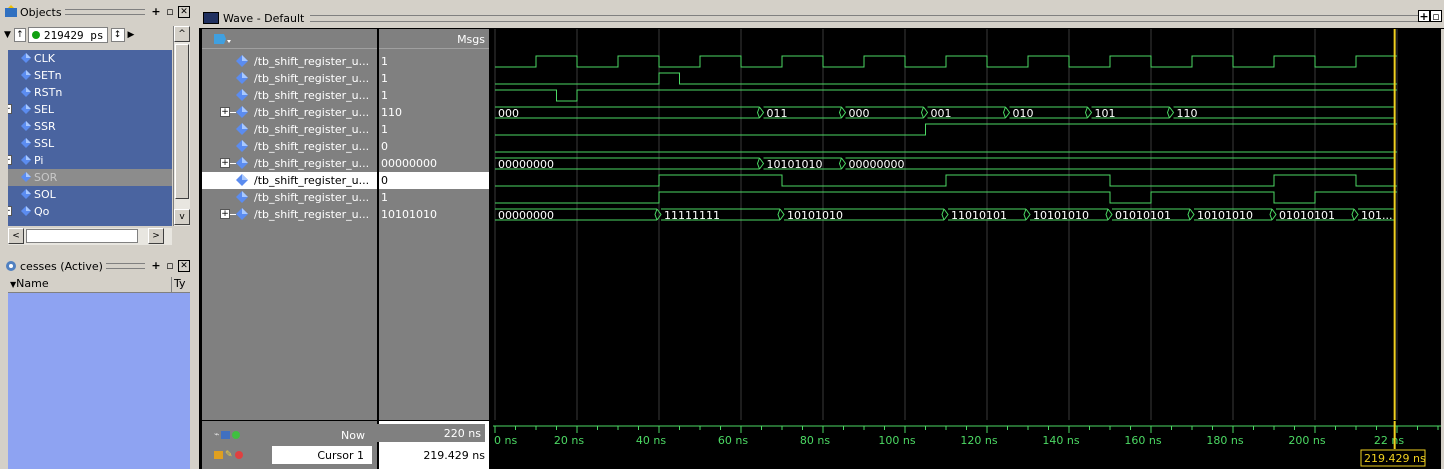 Image resolution: width=1444 pixels, height=469 pixels. What do you see at coordinates (19, 35) in the screenshot?
I see `go-icon: ↑` at bounding box center [19, 35].